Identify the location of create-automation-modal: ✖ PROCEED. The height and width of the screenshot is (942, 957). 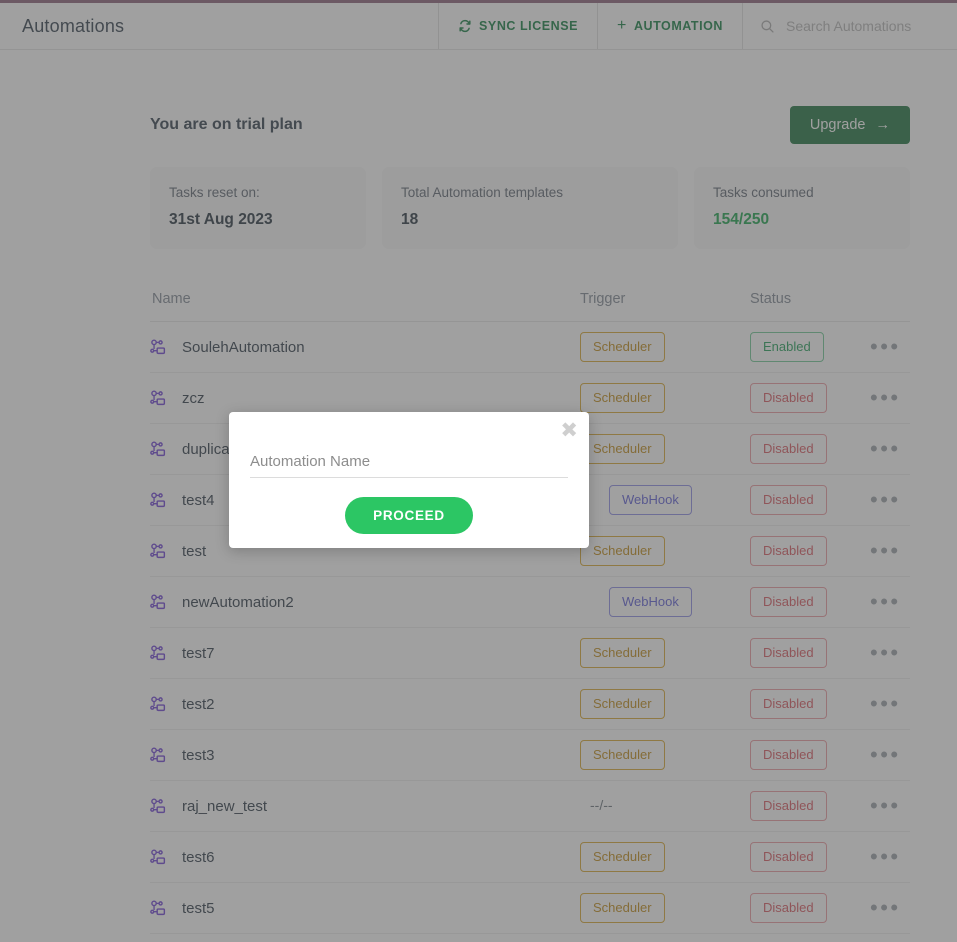
(409, 480).